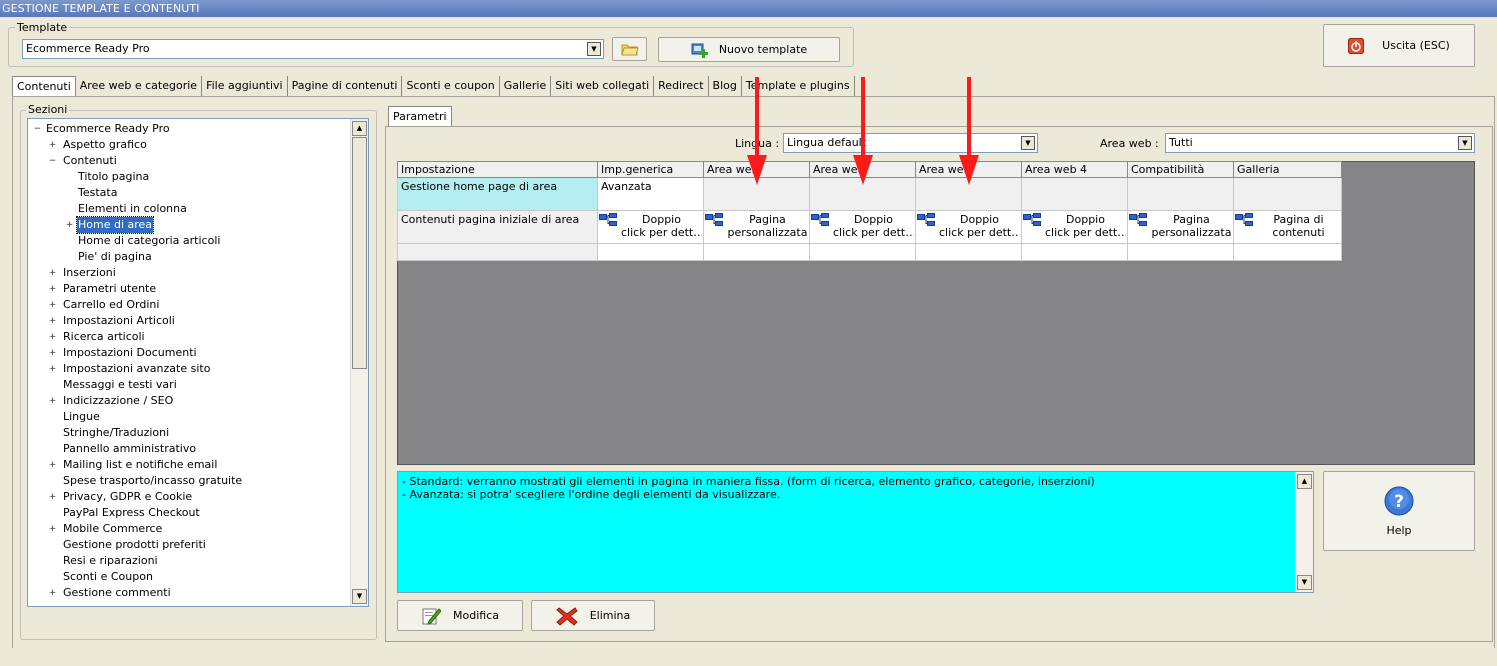 The height and width of the screenshot is (666, 1497). Describe the element at coordinates (1304, 532) in the screenshot. I see `description-scrollbar: ▲ ▼` at that location.